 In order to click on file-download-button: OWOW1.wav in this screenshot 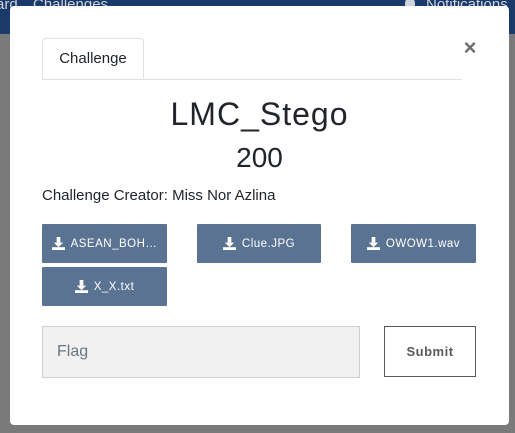, I will do `click(413, 243)`.